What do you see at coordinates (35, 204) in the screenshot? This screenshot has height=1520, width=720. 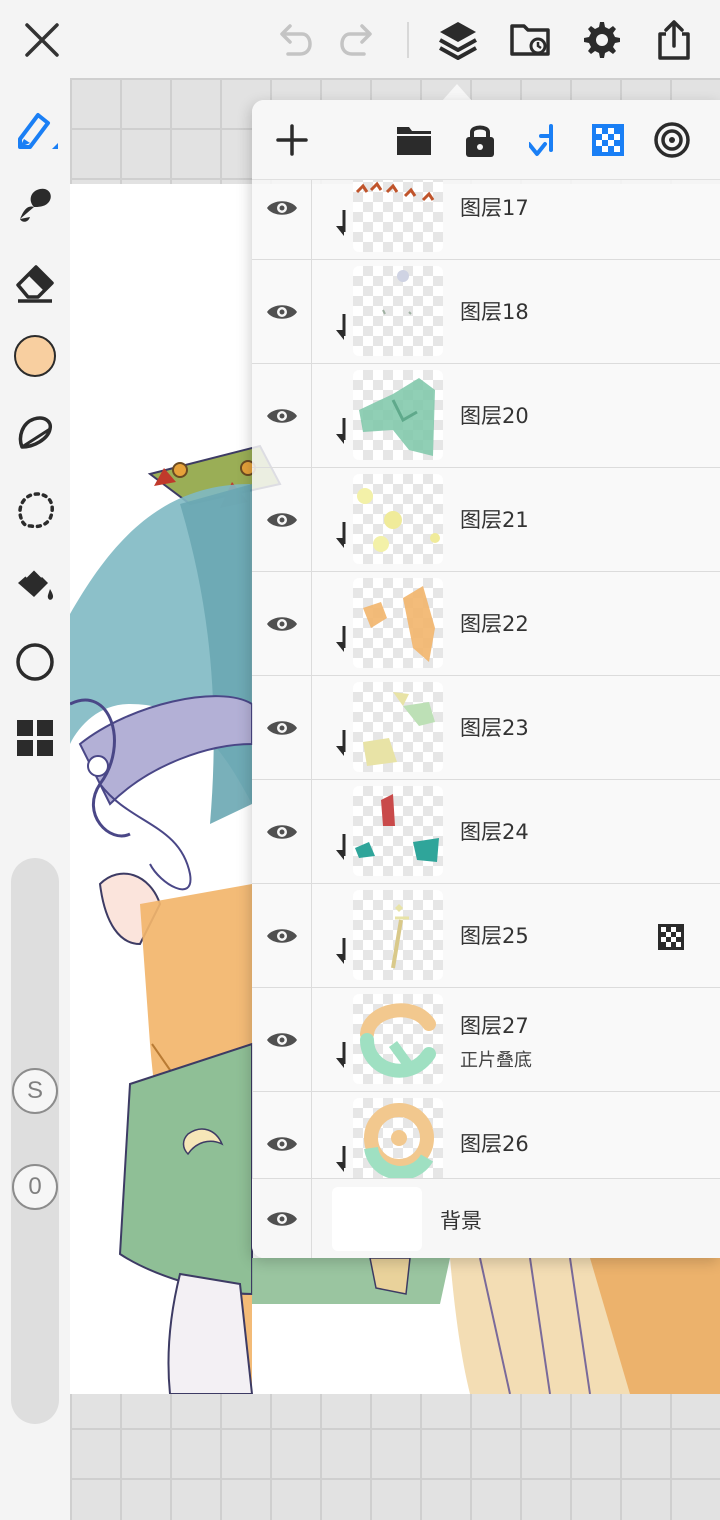 I see `smudge-icon` at bounding box center [35, 204].